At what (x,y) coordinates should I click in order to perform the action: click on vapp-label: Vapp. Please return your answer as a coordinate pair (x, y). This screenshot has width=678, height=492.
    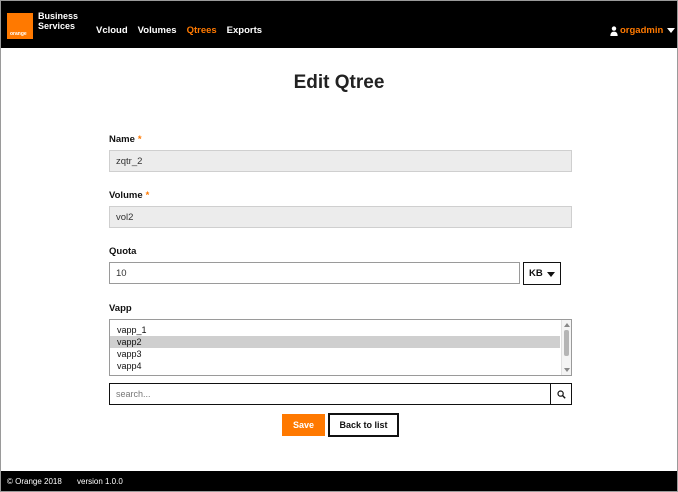
    Looking at the image, I should click on (120, 308).